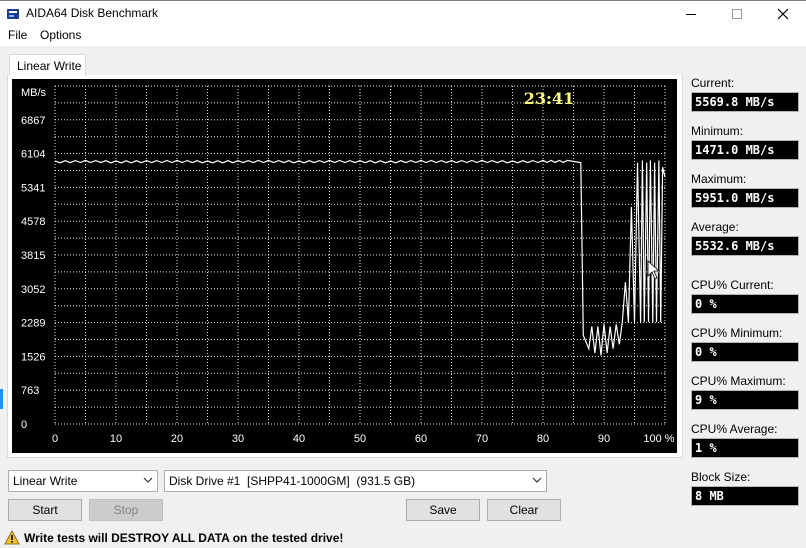 This screenshot has width=806, height=548. Describe the element at coordinates (292, 481) in the screenshot. I see `drive-select-value: Disk Drive #1 [SHPP41-1000GM] (931.5 GB)` at that location.